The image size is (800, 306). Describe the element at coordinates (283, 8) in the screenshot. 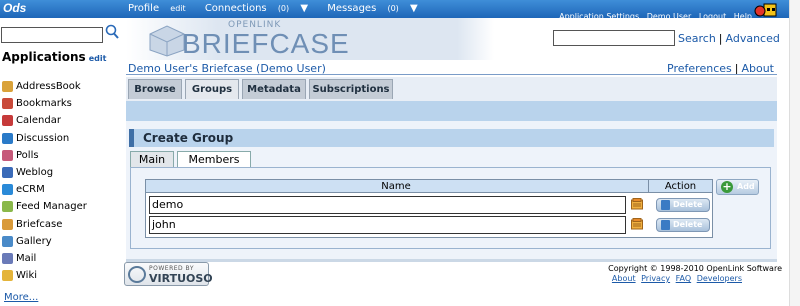

I see `connections-count: (0)` at that location.